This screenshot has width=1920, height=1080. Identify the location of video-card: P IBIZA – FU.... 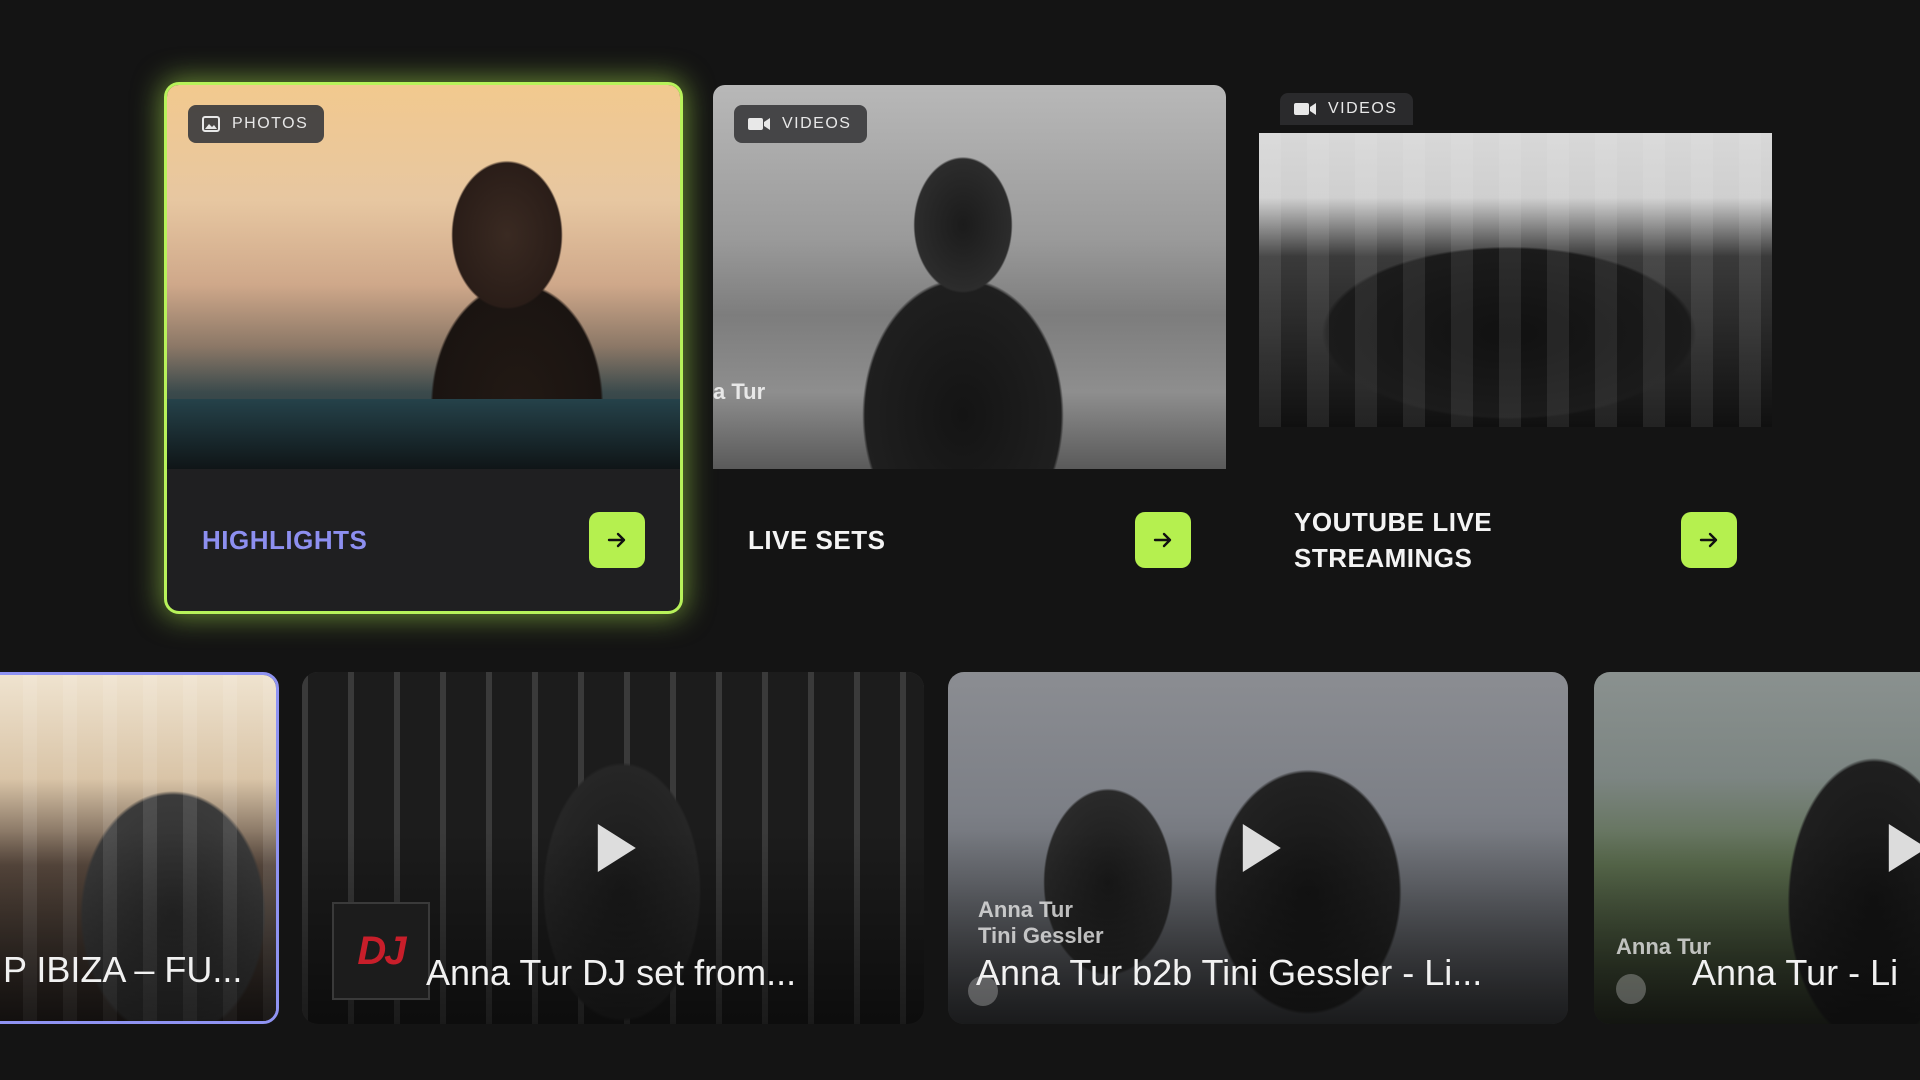
(139, 848).